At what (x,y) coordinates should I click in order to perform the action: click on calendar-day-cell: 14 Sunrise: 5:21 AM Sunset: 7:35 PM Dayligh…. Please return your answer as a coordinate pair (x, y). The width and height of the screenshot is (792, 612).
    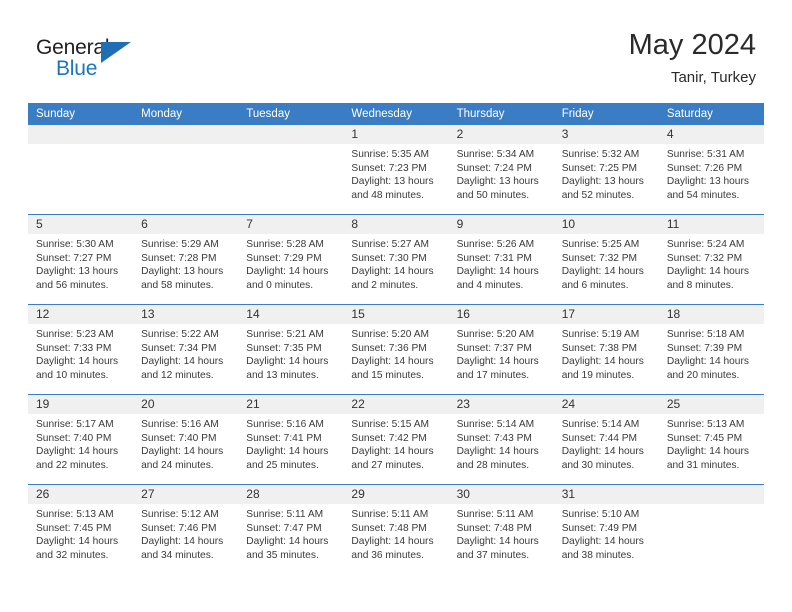
    Looking at the image, I should click on (291, 349).